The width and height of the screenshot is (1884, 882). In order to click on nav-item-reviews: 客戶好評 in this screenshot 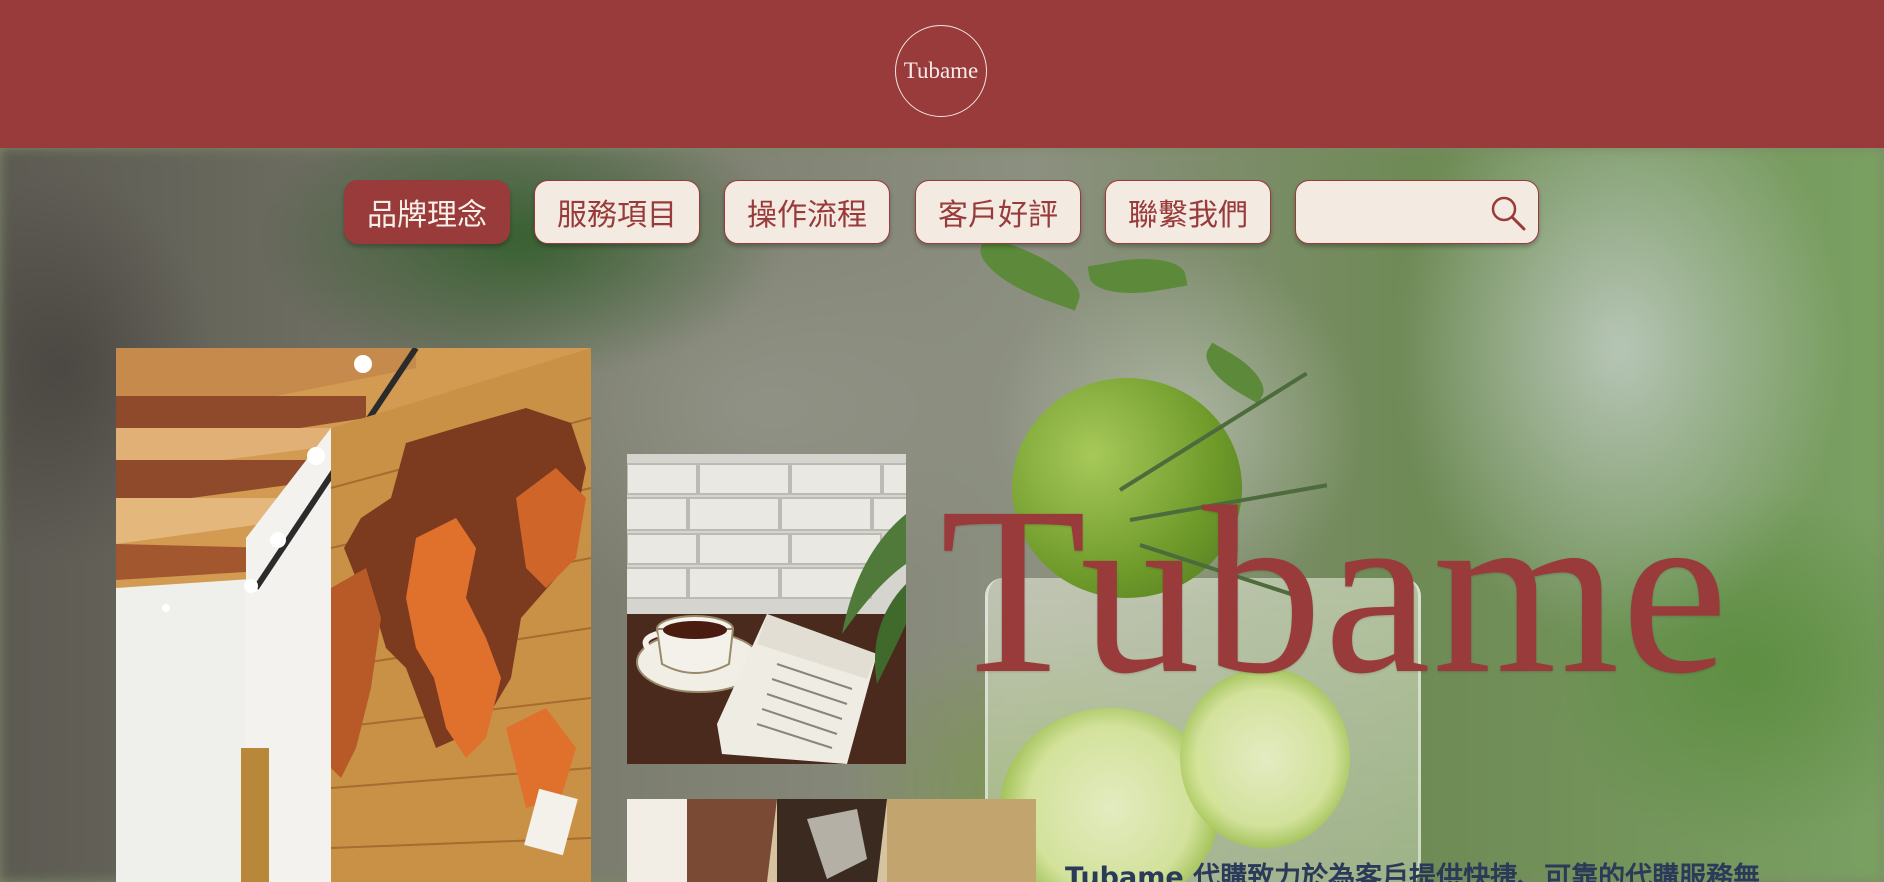, I will do `click(998, 212)`.